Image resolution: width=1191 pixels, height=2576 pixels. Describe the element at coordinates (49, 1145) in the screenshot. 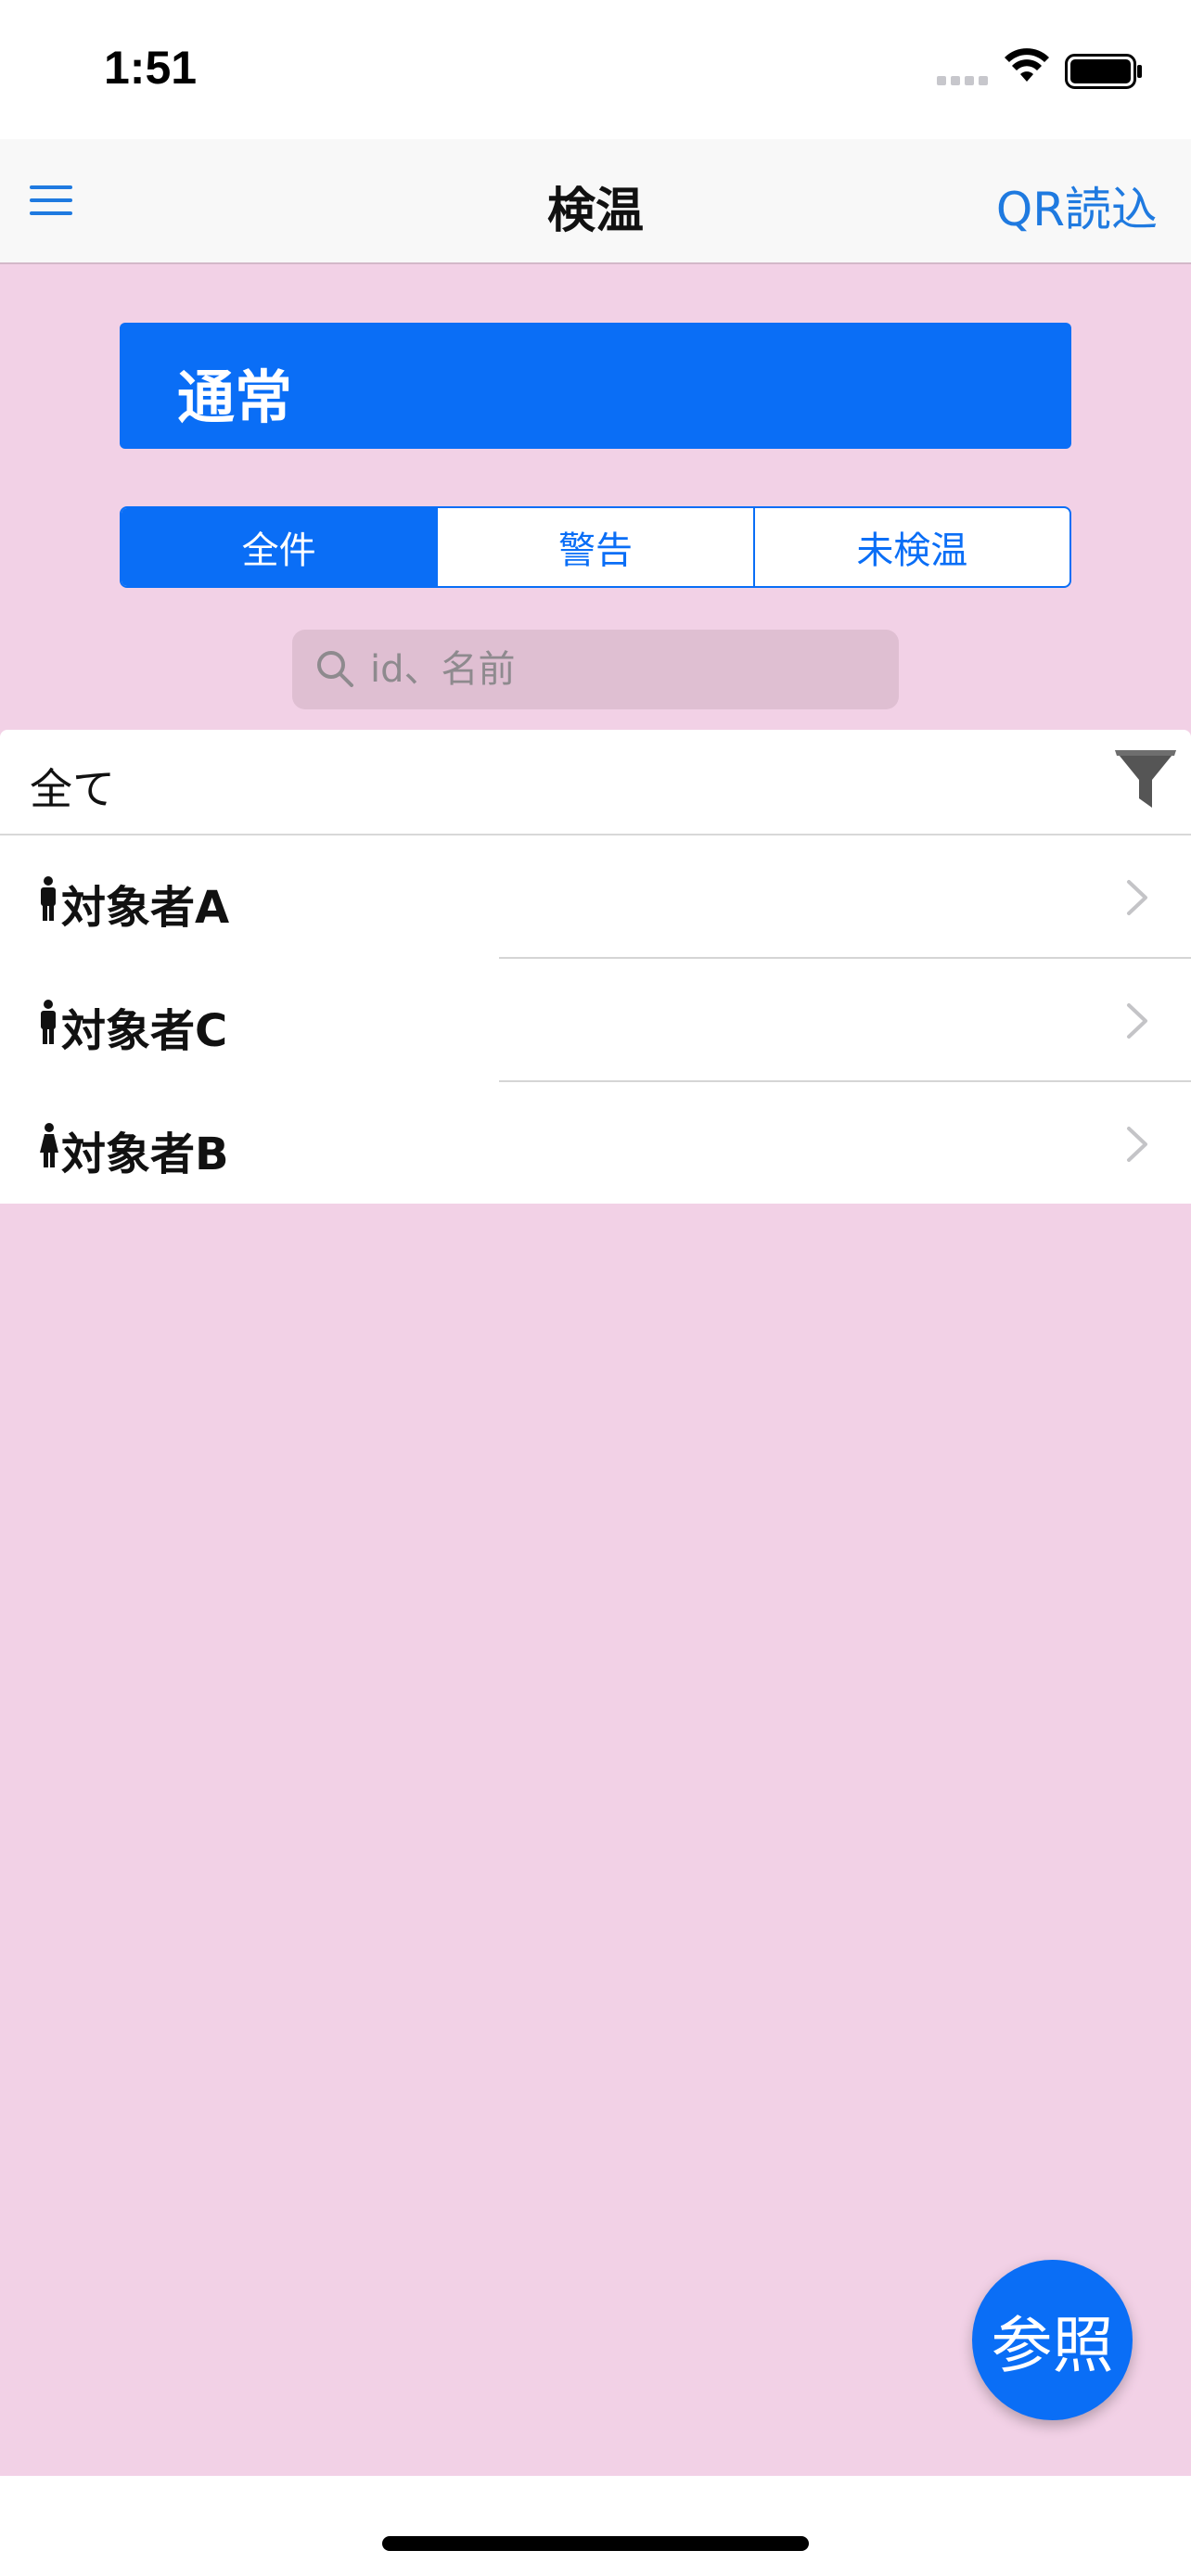

I see `person-female-icon` at that location.